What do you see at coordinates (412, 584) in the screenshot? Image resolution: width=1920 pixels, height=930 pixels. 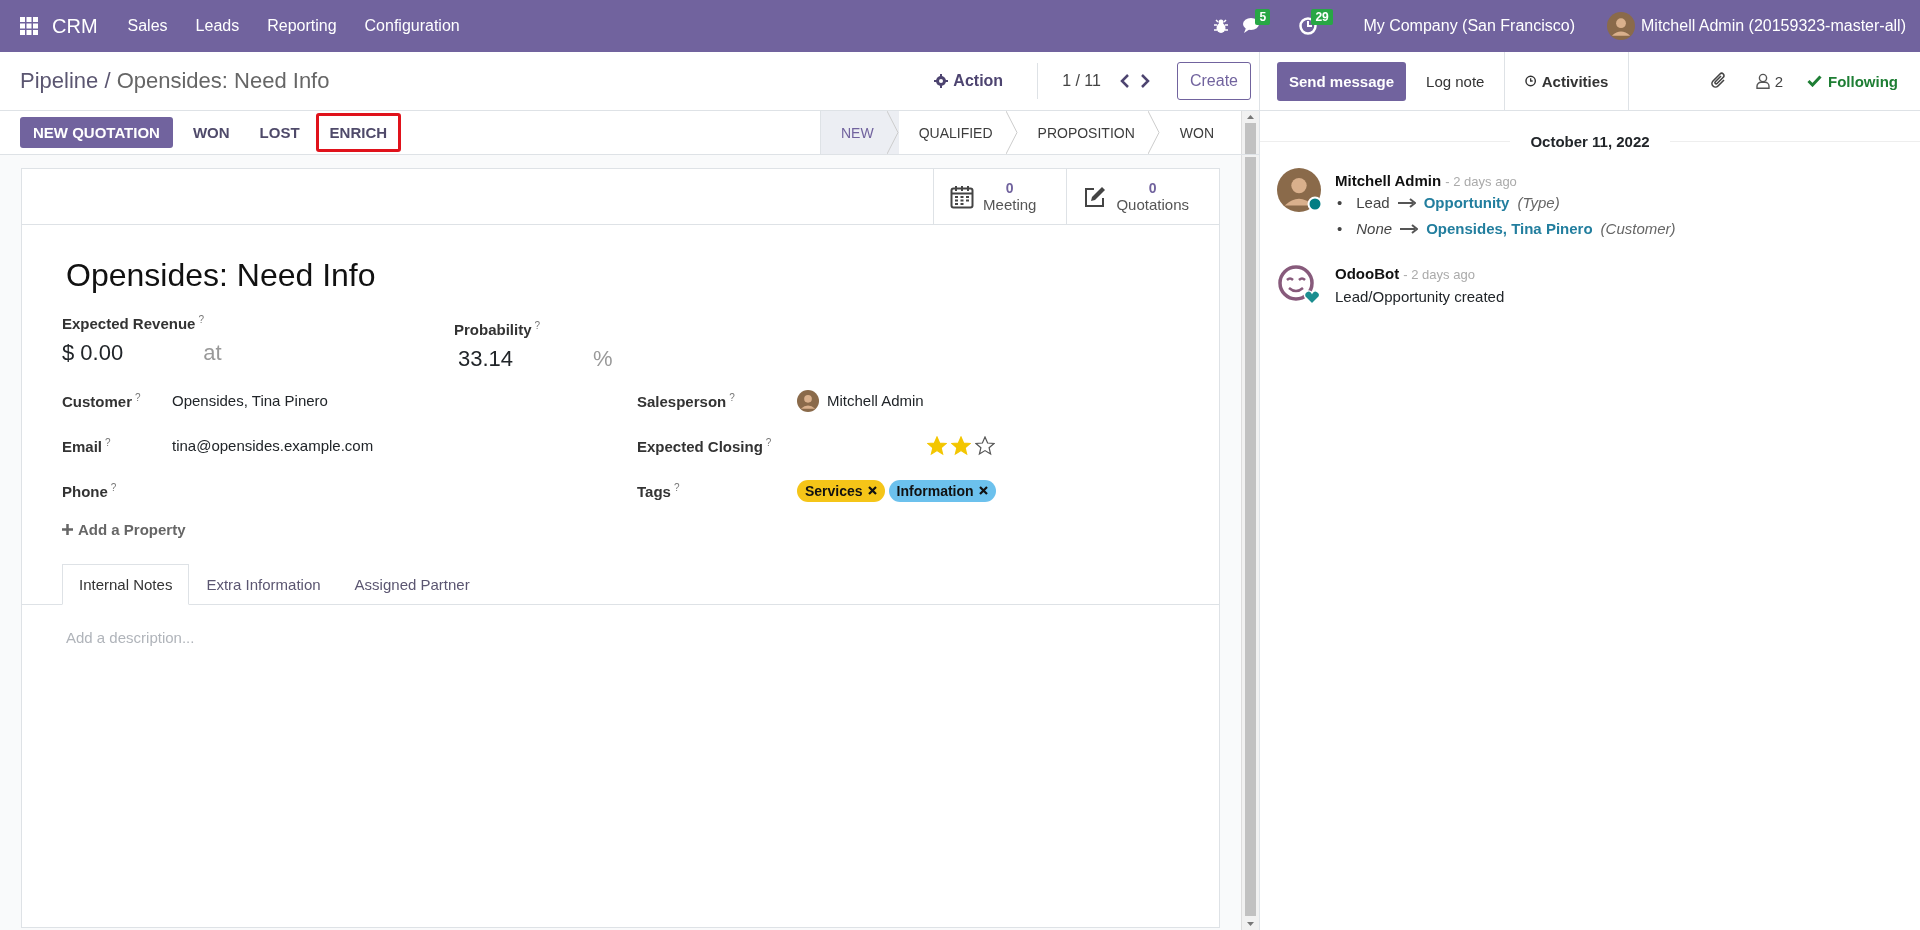 I see `notebook-tab: Assigned Partner` at bounding box center [412, 584].